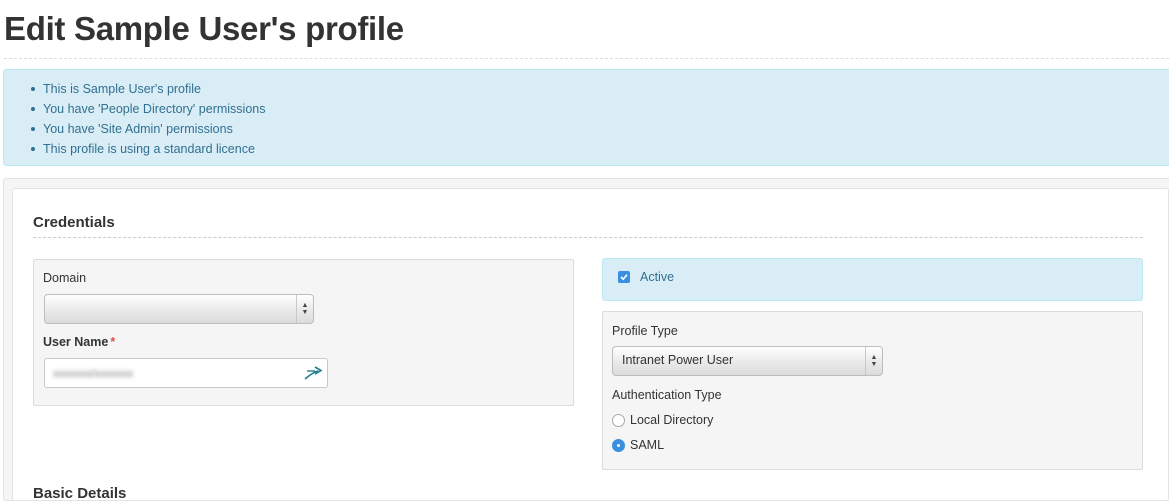 The image size is (1169, 502). What do you see at coordinates (148, 150) in the screenshot?
I see `info-item: This profile is using a standard licence` at bounding box center [148, 150].